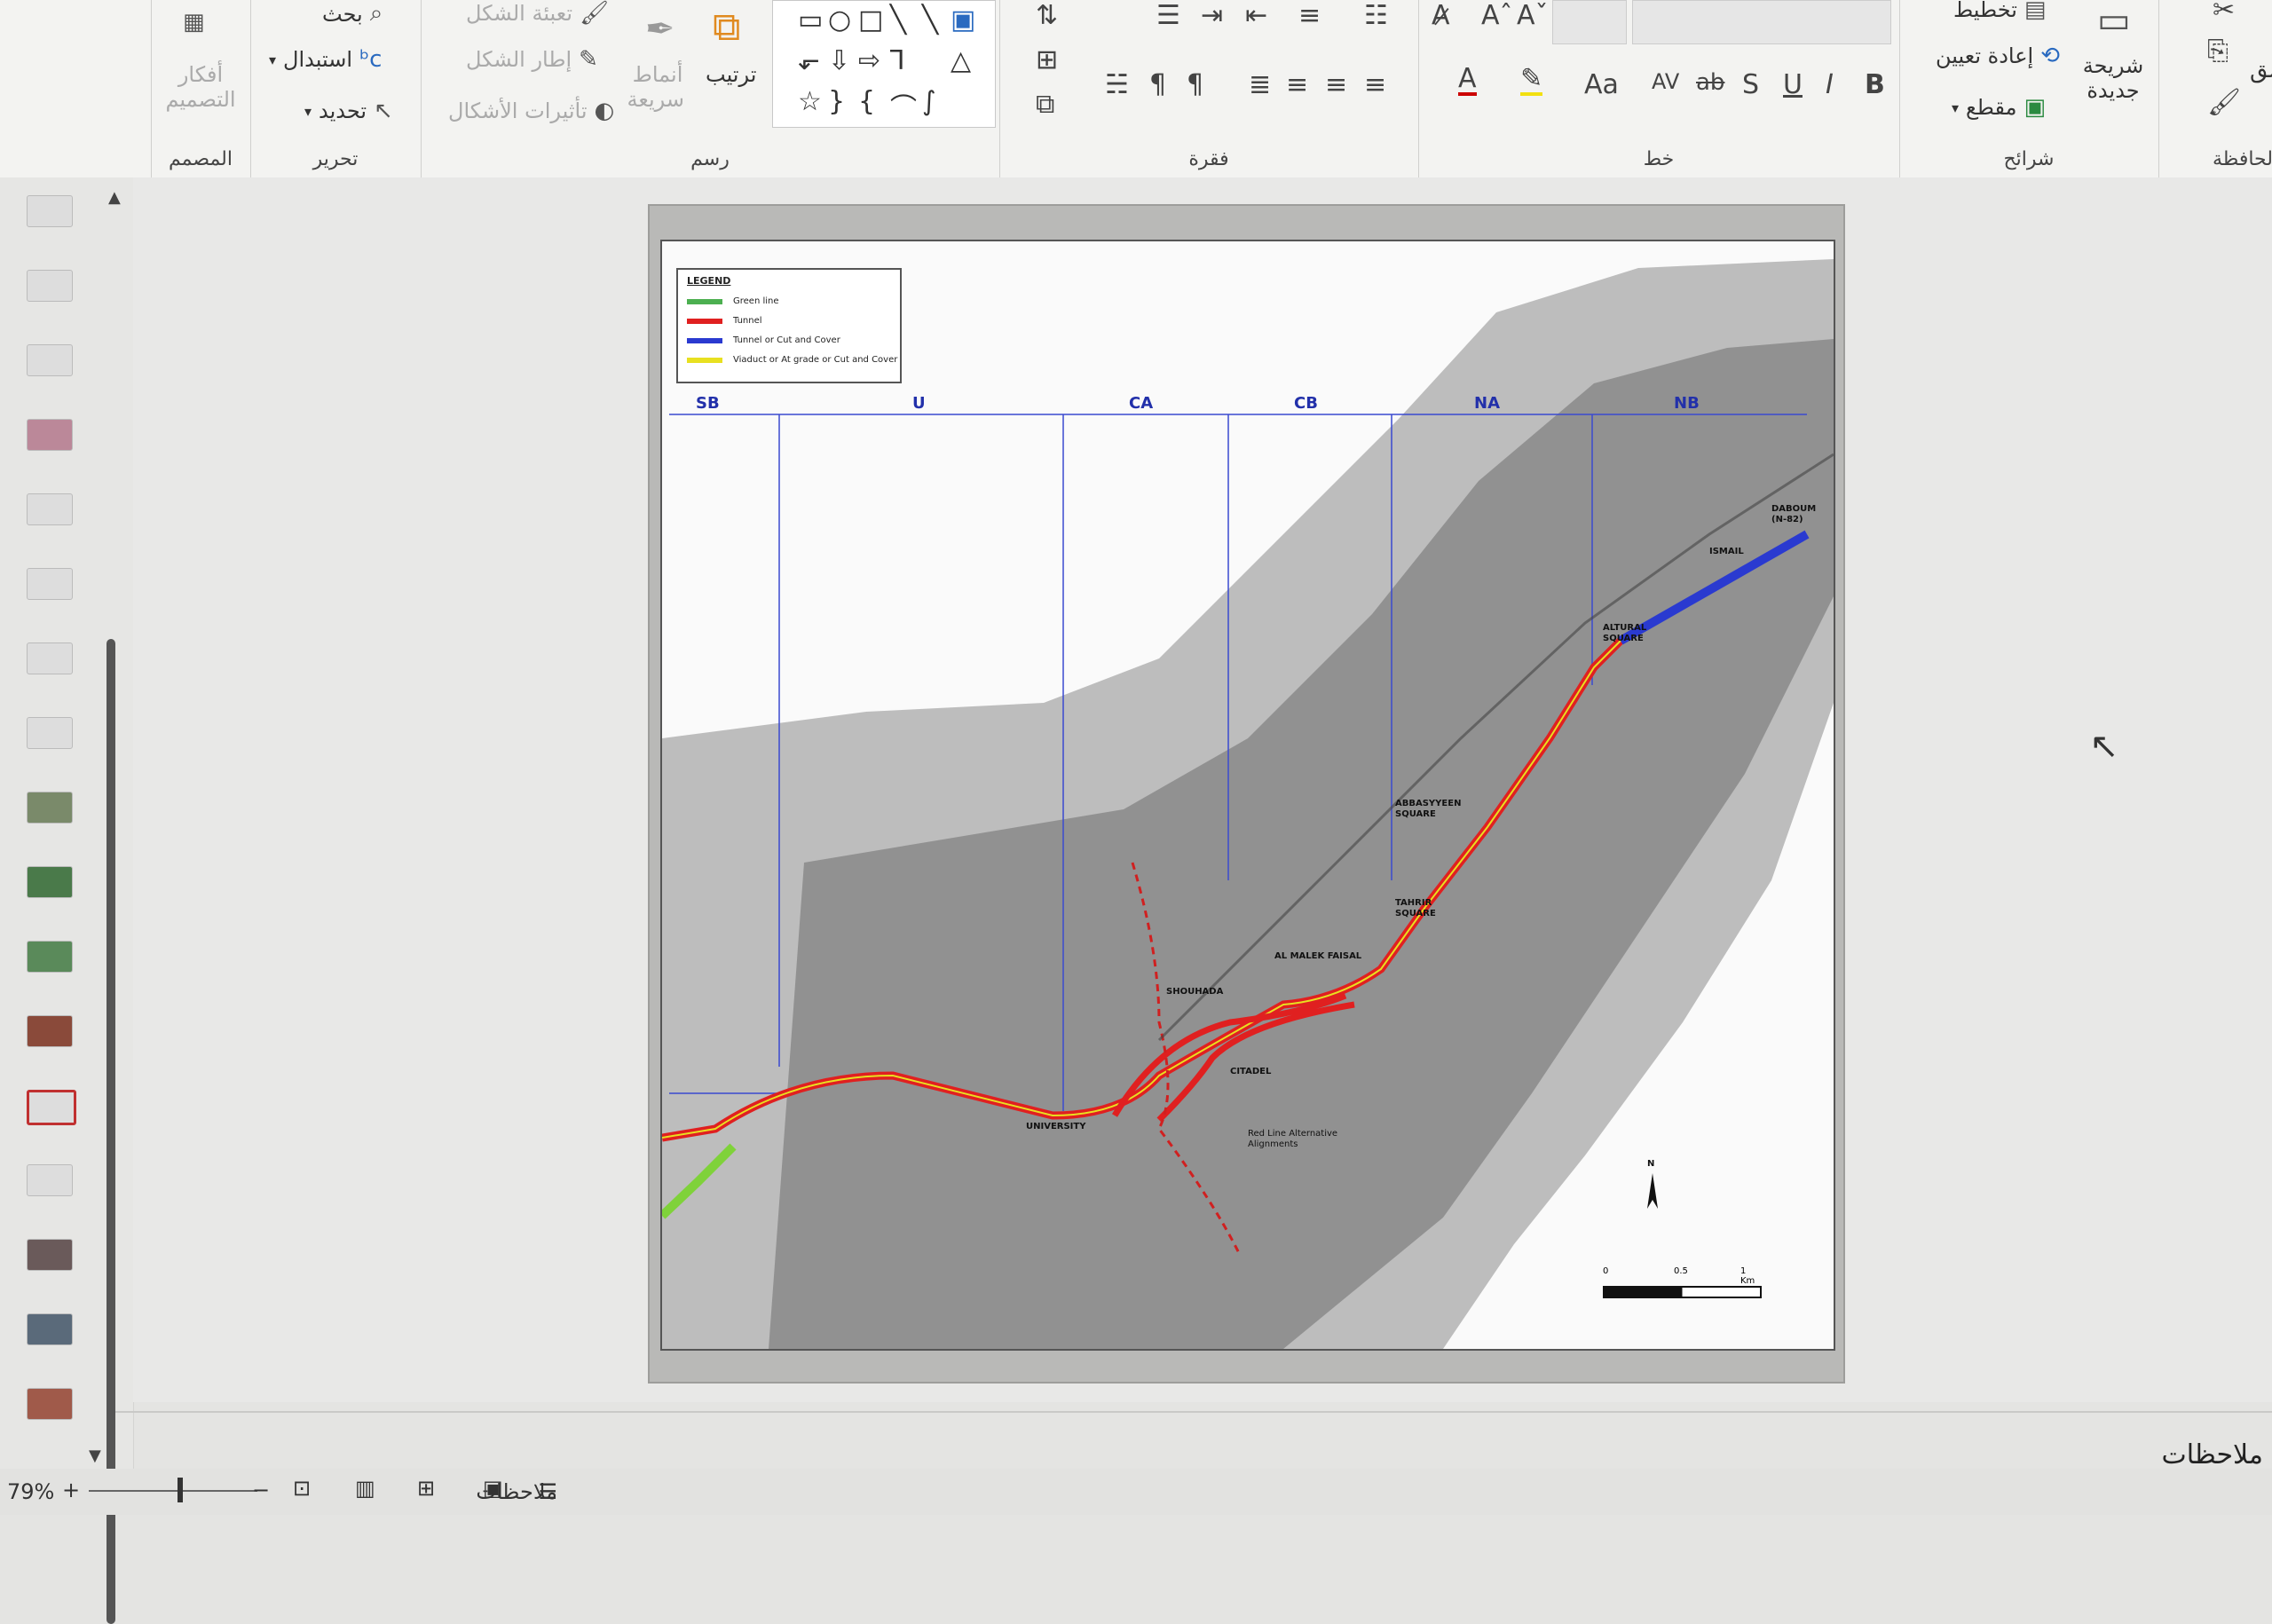 This screenshot has height=1624, width=2272. I want to click on line-spacing-icon: ≡, so click(1309, 16).